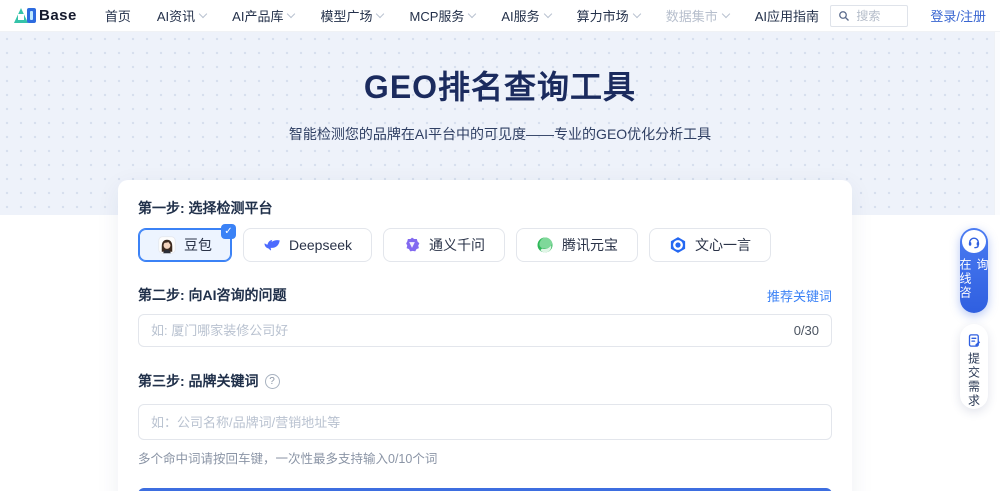 The image size is (1000, 491). I want to click on tongyi-qianwen-icon, so click(412, 245).